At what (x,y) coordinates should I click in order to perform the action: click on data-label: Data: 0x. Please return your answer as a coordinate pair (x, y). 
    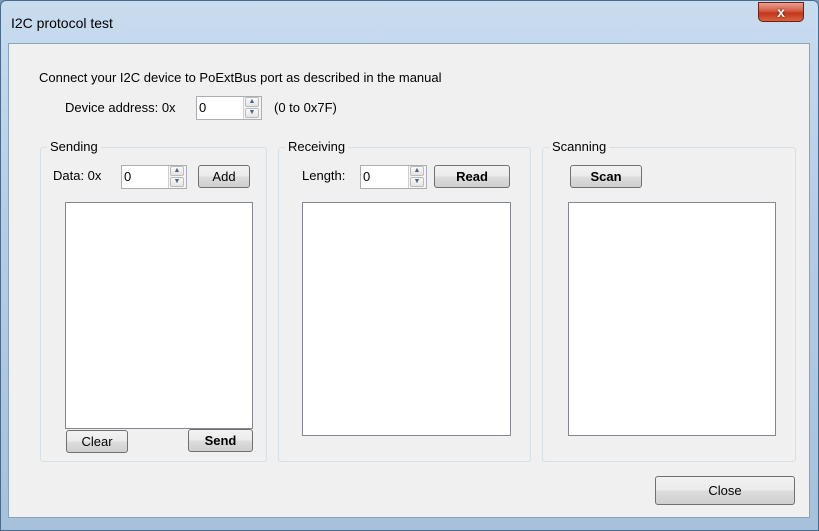
    Looking at the image, I should click on (77, 175).